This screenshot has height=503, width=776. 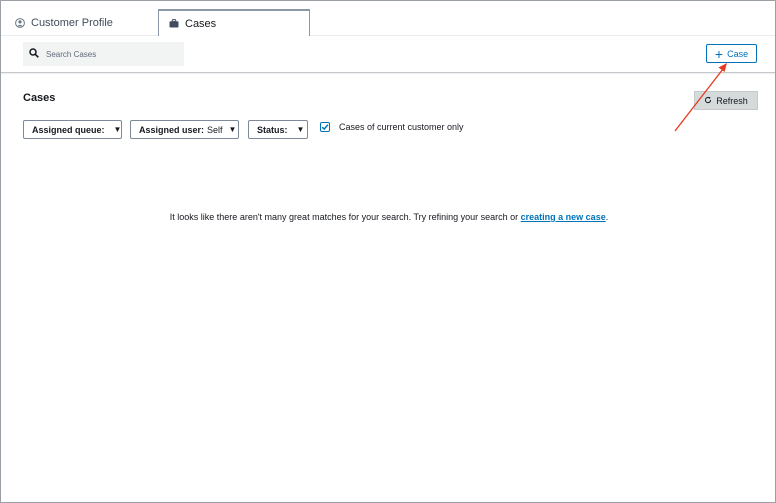 I want to click on new-case-button: + Case, so click(x=731, y=53).